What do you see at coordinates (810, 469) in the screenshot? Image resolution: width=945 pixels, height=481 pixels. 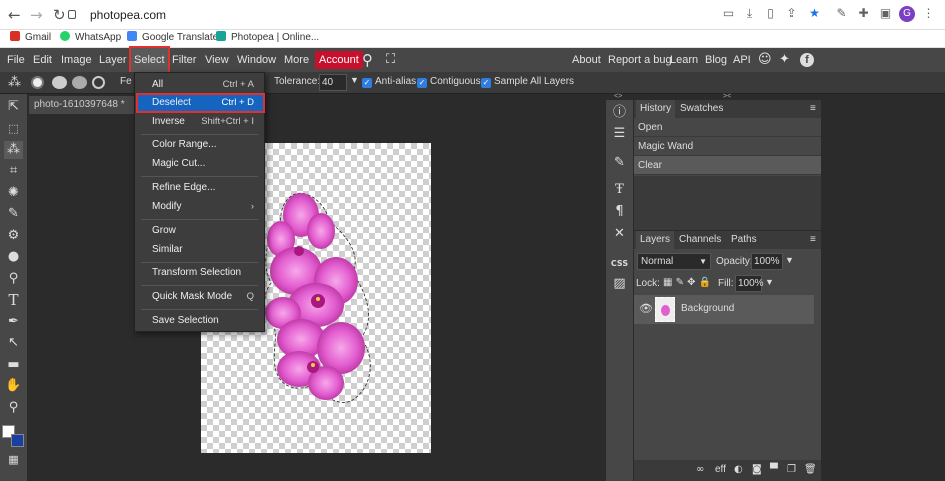 I see `trash-icon: 🗑` at bounding box center [810, 469].